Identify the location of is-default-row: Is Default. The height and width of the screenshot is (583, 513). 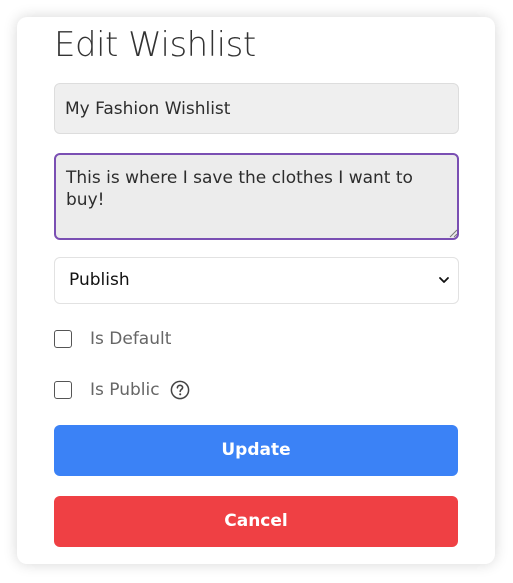
(112, 339).